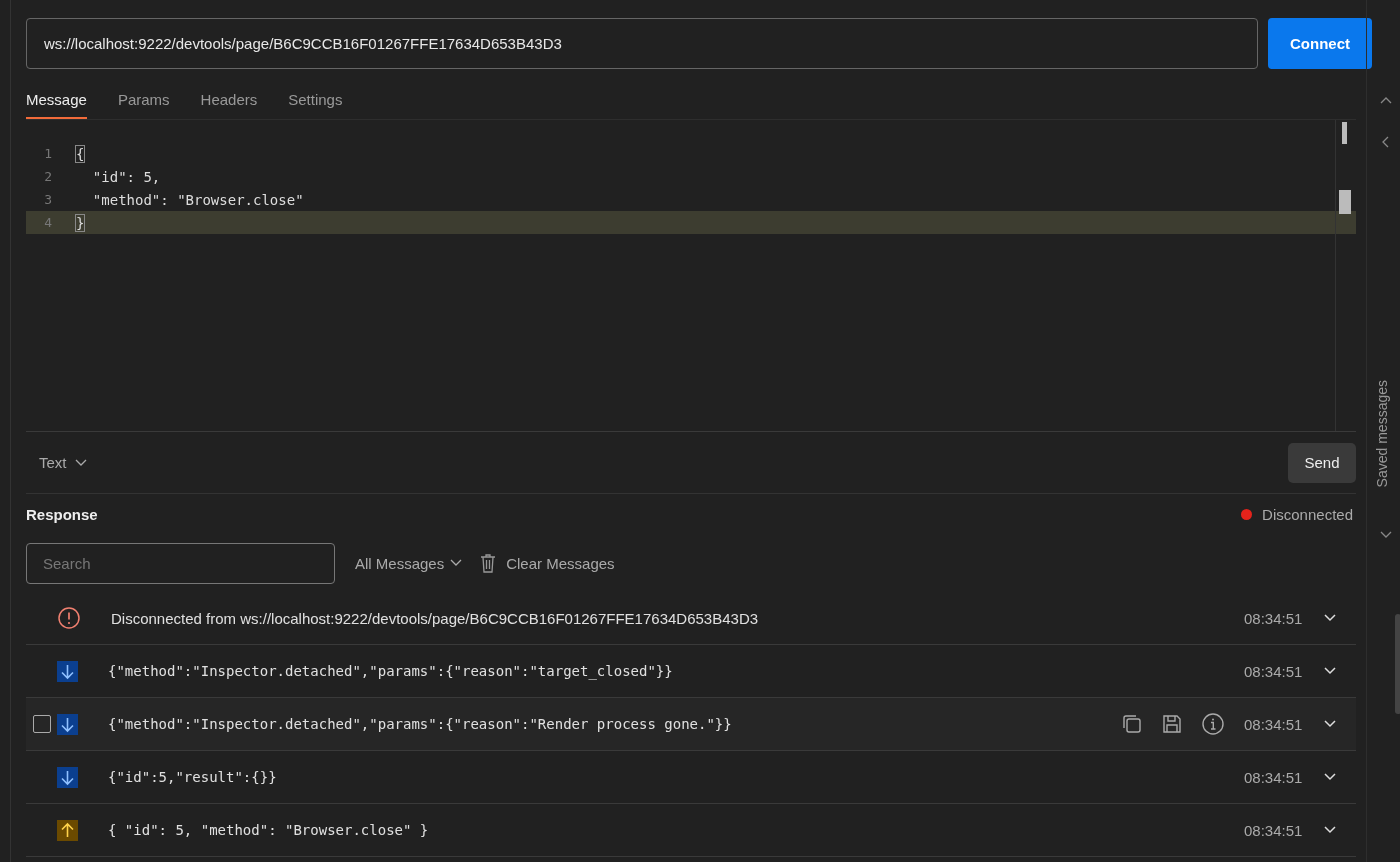 The height and width of the screenshot is (862, 1400). What do you see at coordinates (391, 671) in the screenshot?
I see `message-text: {"method":"Inspector.detached","params":{"reason":"target_closed"}}` at bounding box center [391, 671].